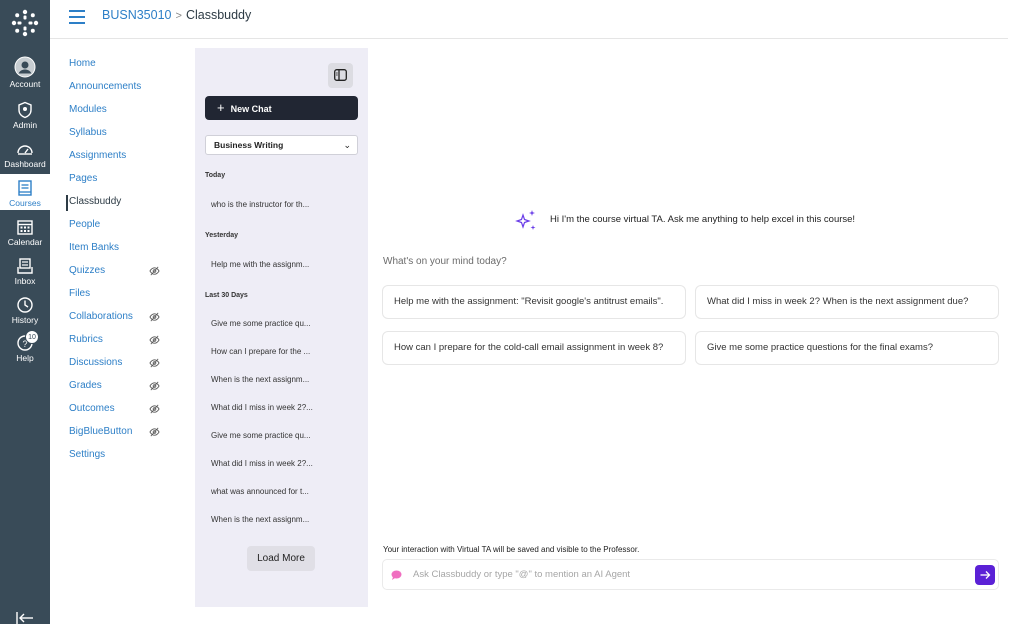 Image resolution: width=1024 pixels, height=624 pixels. Describe the element at coordinates (215, 175) in the screenshot. I see `history-section-title: Today` at that location.